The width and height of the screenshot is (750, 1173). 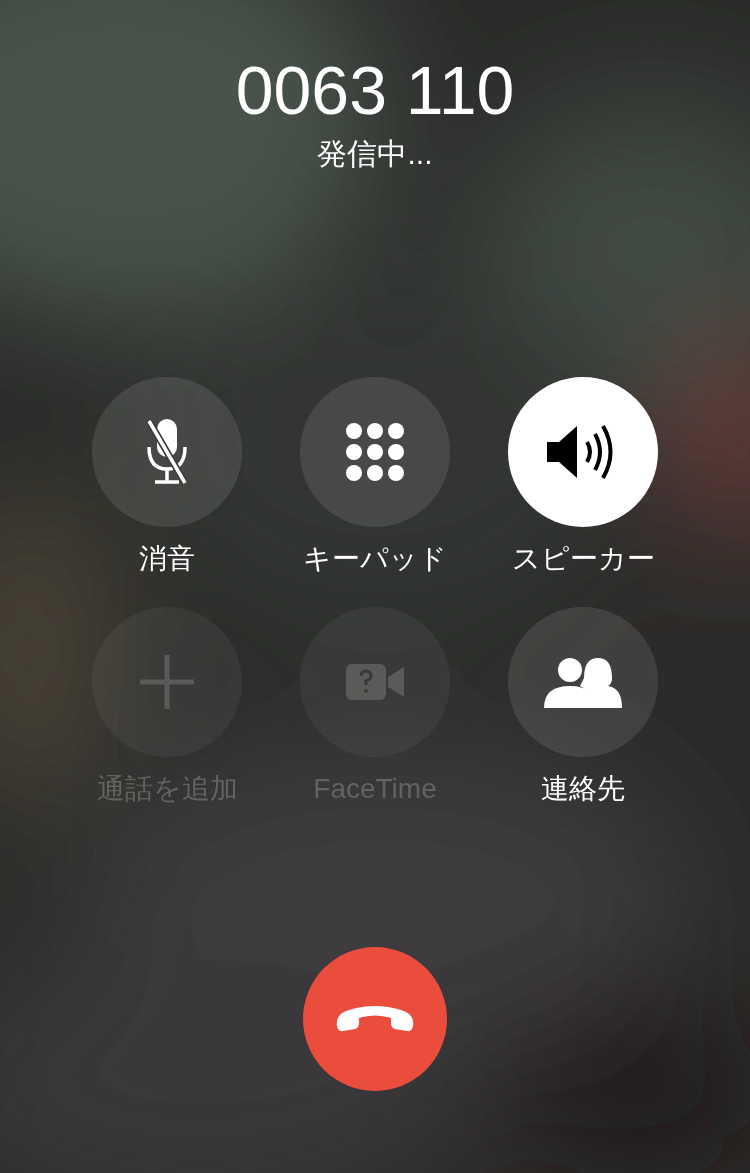 I want to click on microphone-muted-icon, so click(x=167, y=452).